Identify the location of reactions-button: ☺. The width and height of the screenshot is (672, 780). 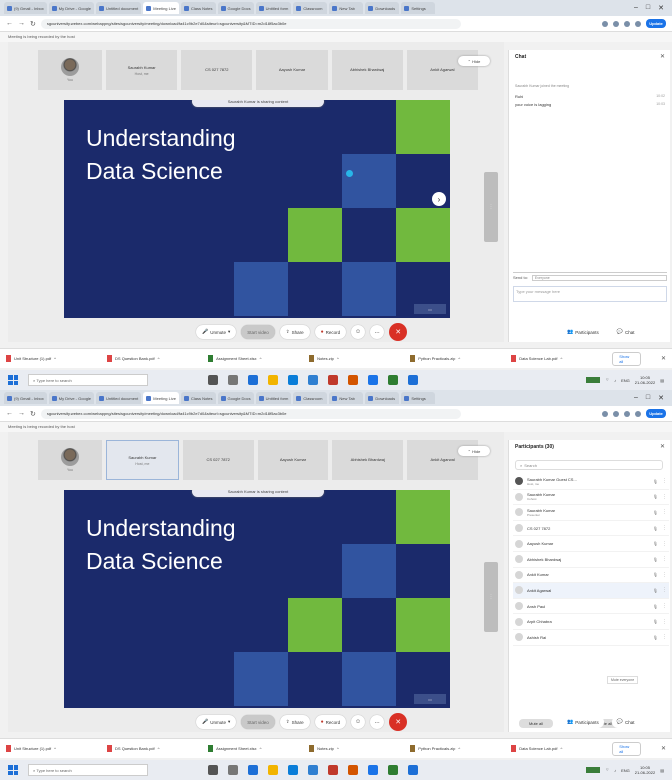
(358, 722).